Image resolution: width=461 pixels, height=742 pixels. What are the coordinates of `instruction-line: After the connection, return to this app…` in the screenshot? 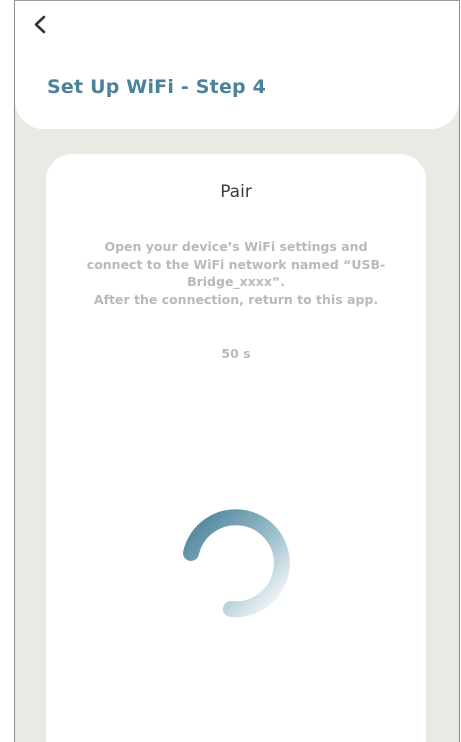 It's located at (236, 299).